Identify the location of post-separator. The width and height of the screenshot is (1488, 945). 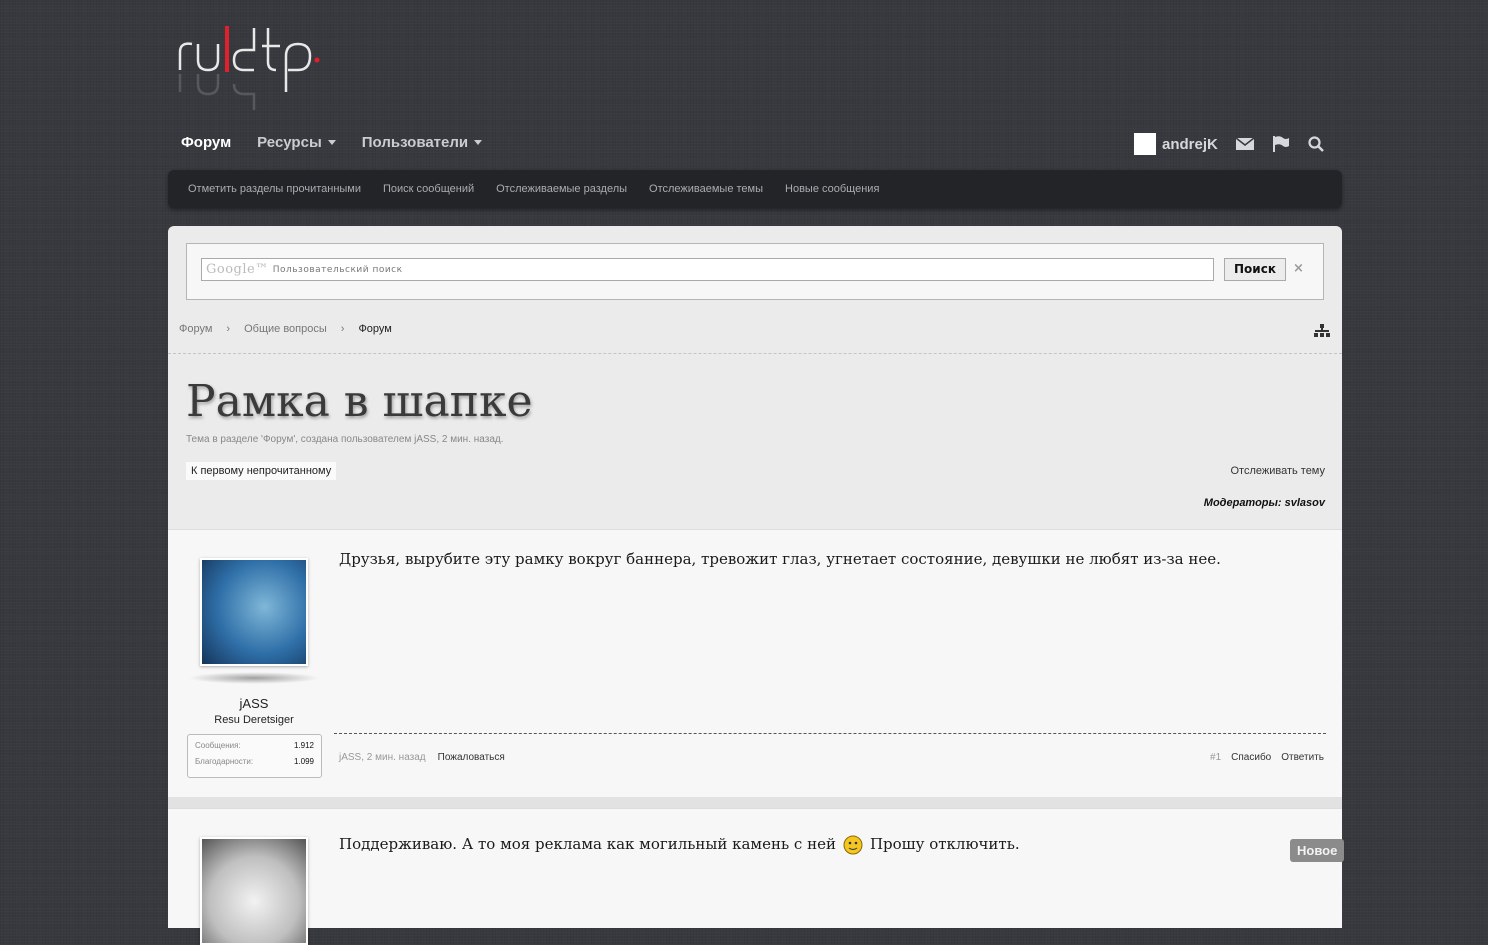
(755, 802).